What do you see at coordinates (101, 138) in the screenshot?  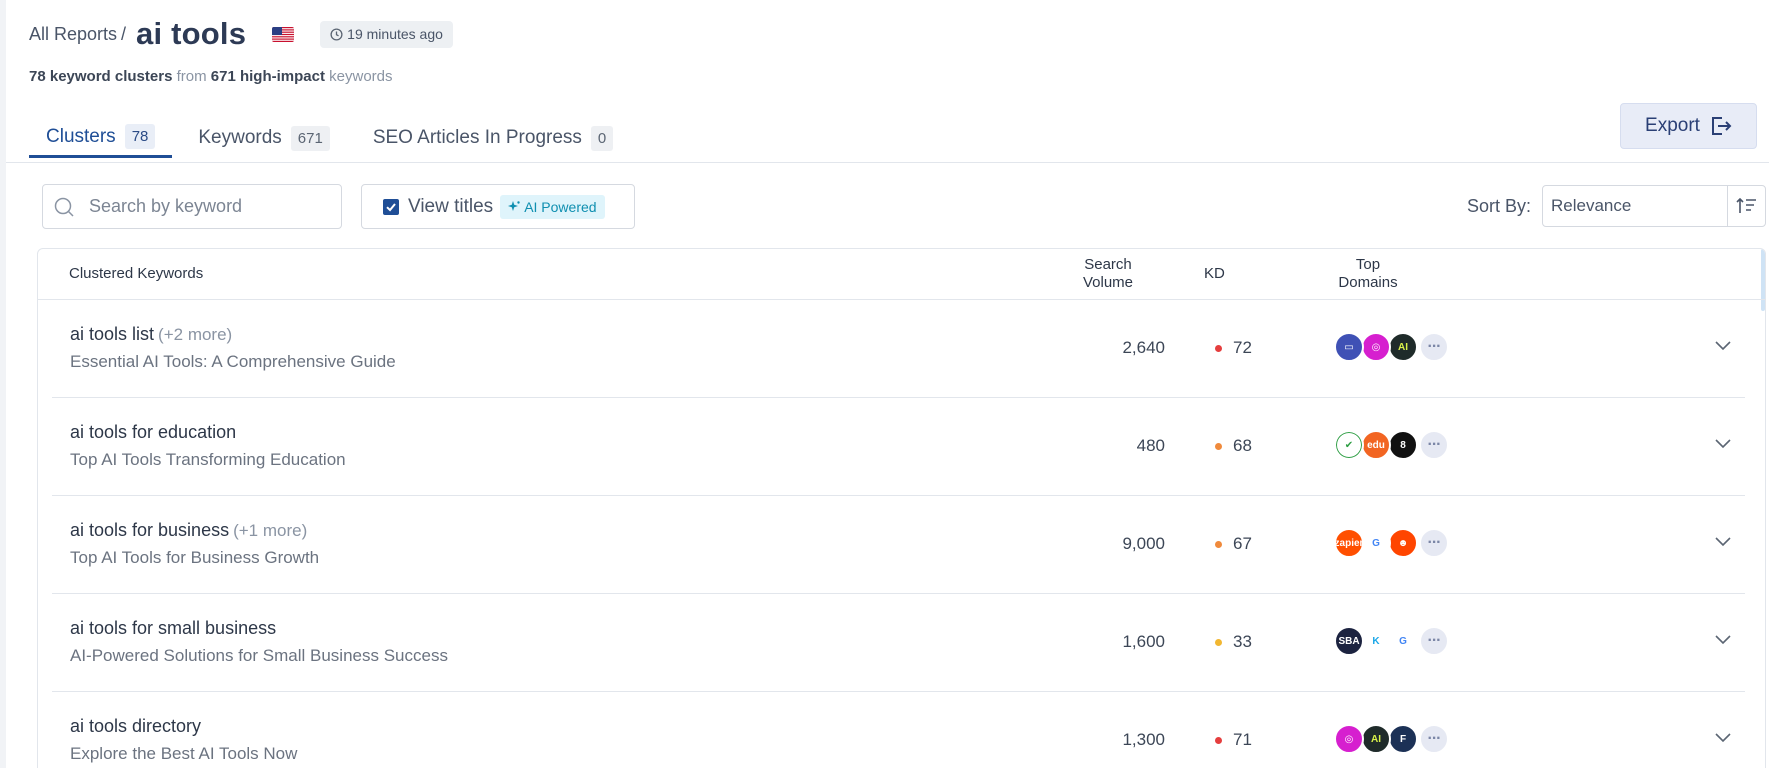 I see `tab-clusters: Clusters 78` at bounding box center [101, 138].